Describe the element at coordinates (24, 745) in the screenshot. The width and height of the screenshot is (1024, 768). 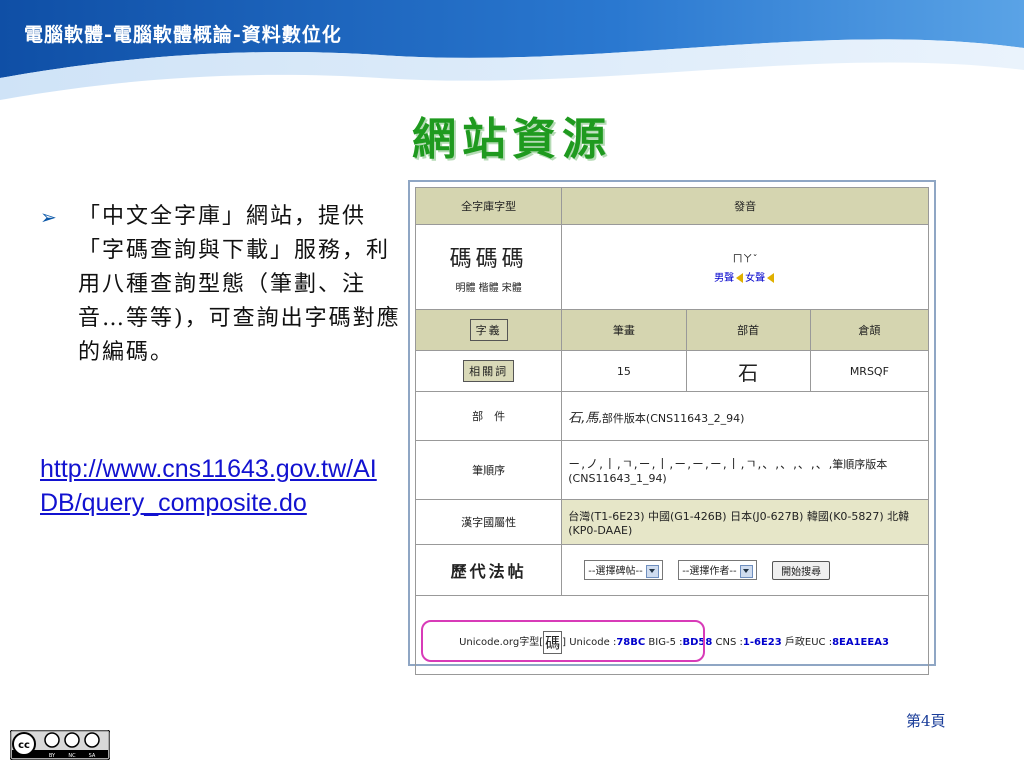
I see `cc-label: cc` at that location.